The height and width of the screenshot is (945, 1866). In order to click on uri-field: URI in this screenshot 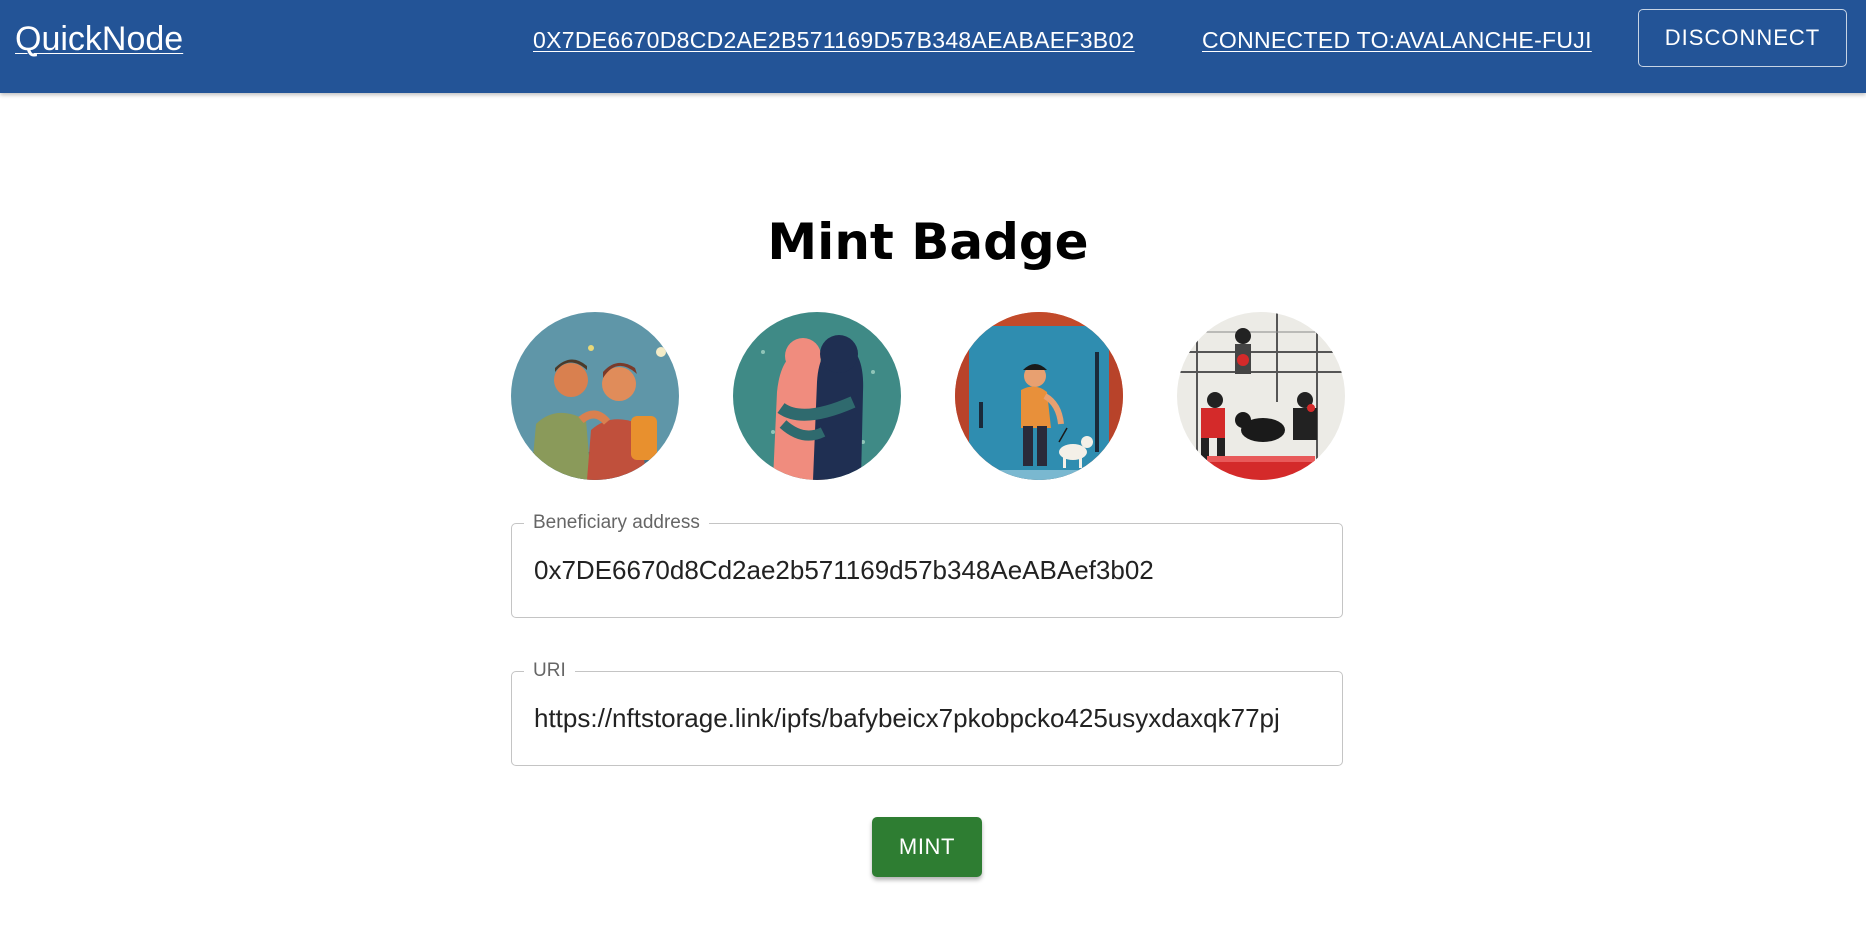, I will do `click(927, 713)`.